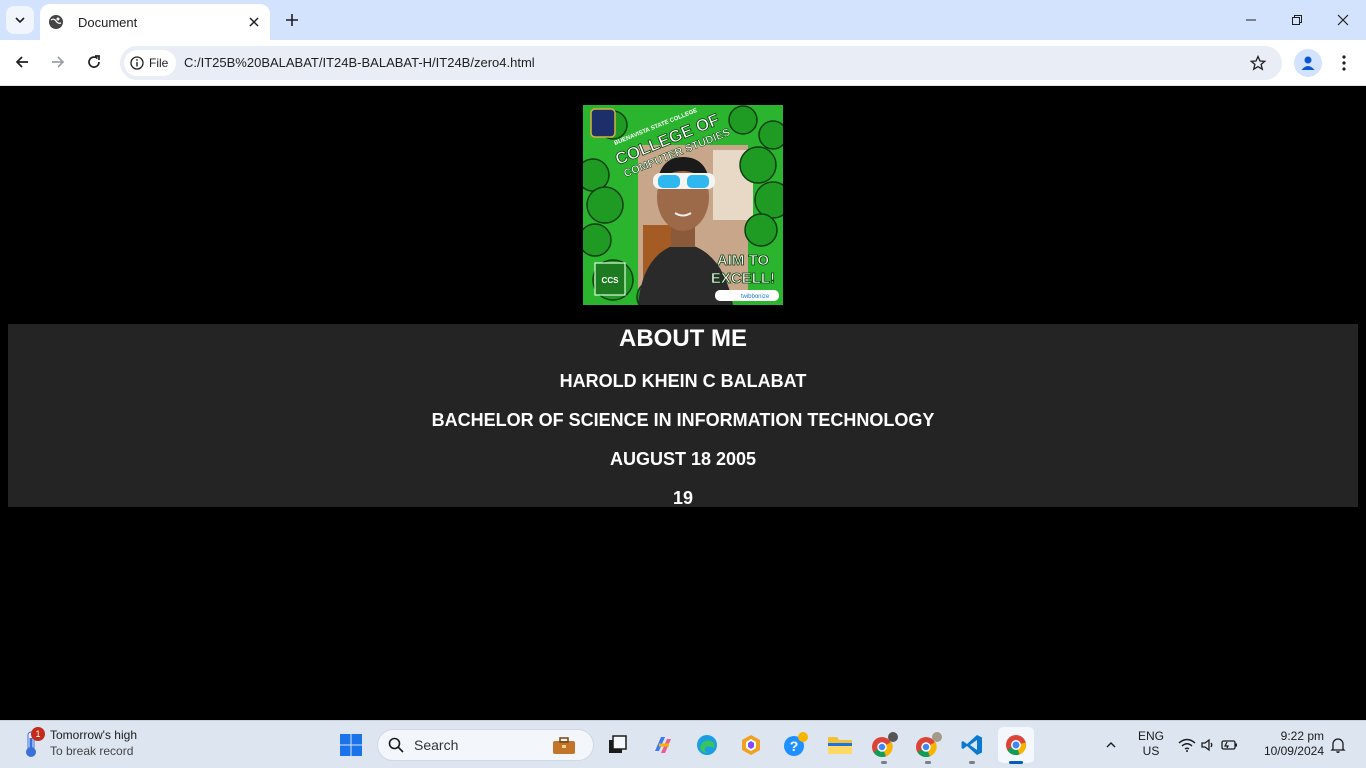 This screenshot has width=1366, height=768. I want to click on edge-browser-button, so click(707, 745).